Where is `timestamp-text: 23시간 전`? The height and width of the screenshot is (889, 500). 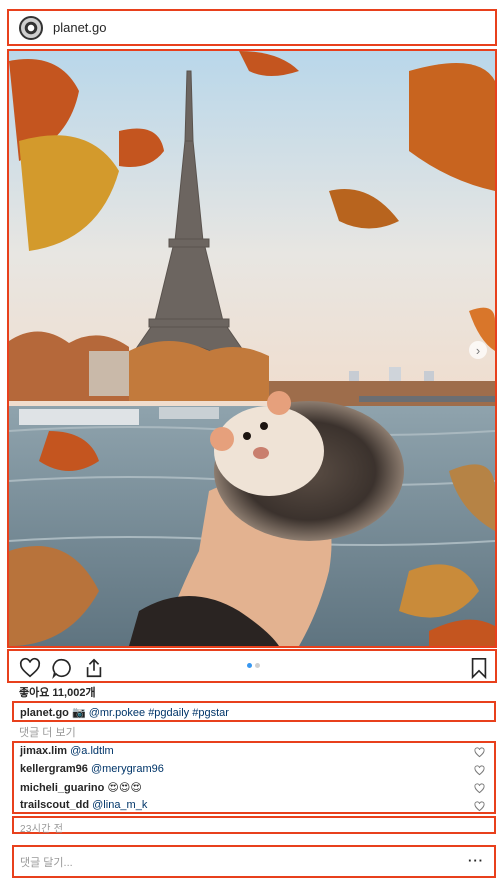
timestamp-text: 23시간 전 is located at coordinates (42, 829).